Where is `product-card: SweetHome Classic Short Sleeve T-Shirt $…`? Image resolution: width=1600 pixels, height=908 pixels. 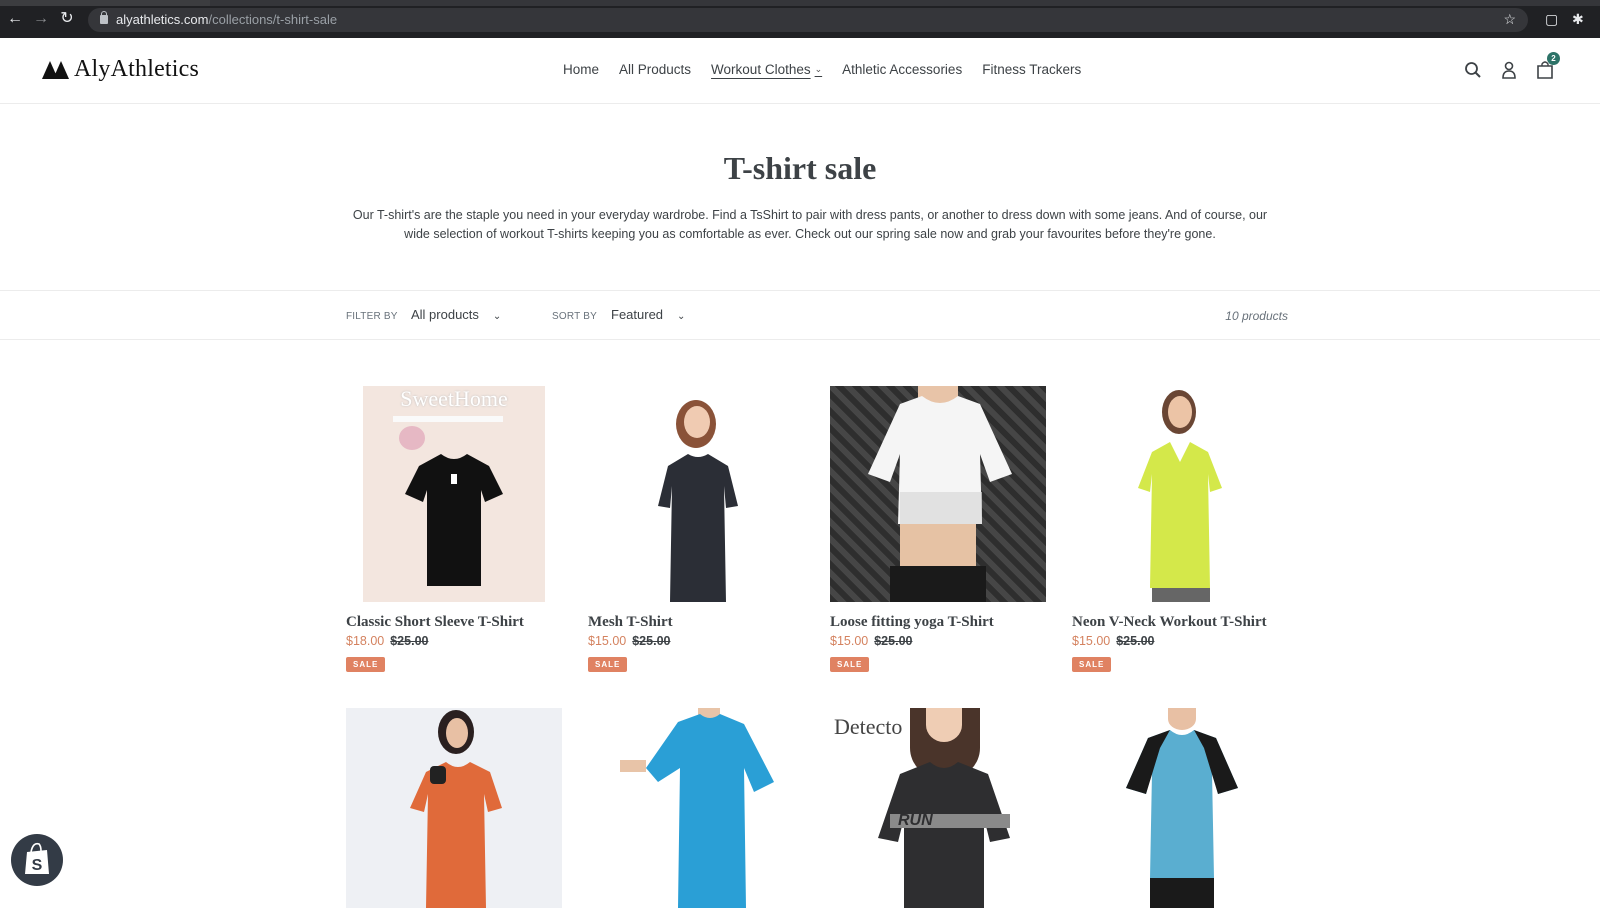 product-card: SweetHome Classic Short Sleeve T-Shirt $… is located at coordinates (456, 529).